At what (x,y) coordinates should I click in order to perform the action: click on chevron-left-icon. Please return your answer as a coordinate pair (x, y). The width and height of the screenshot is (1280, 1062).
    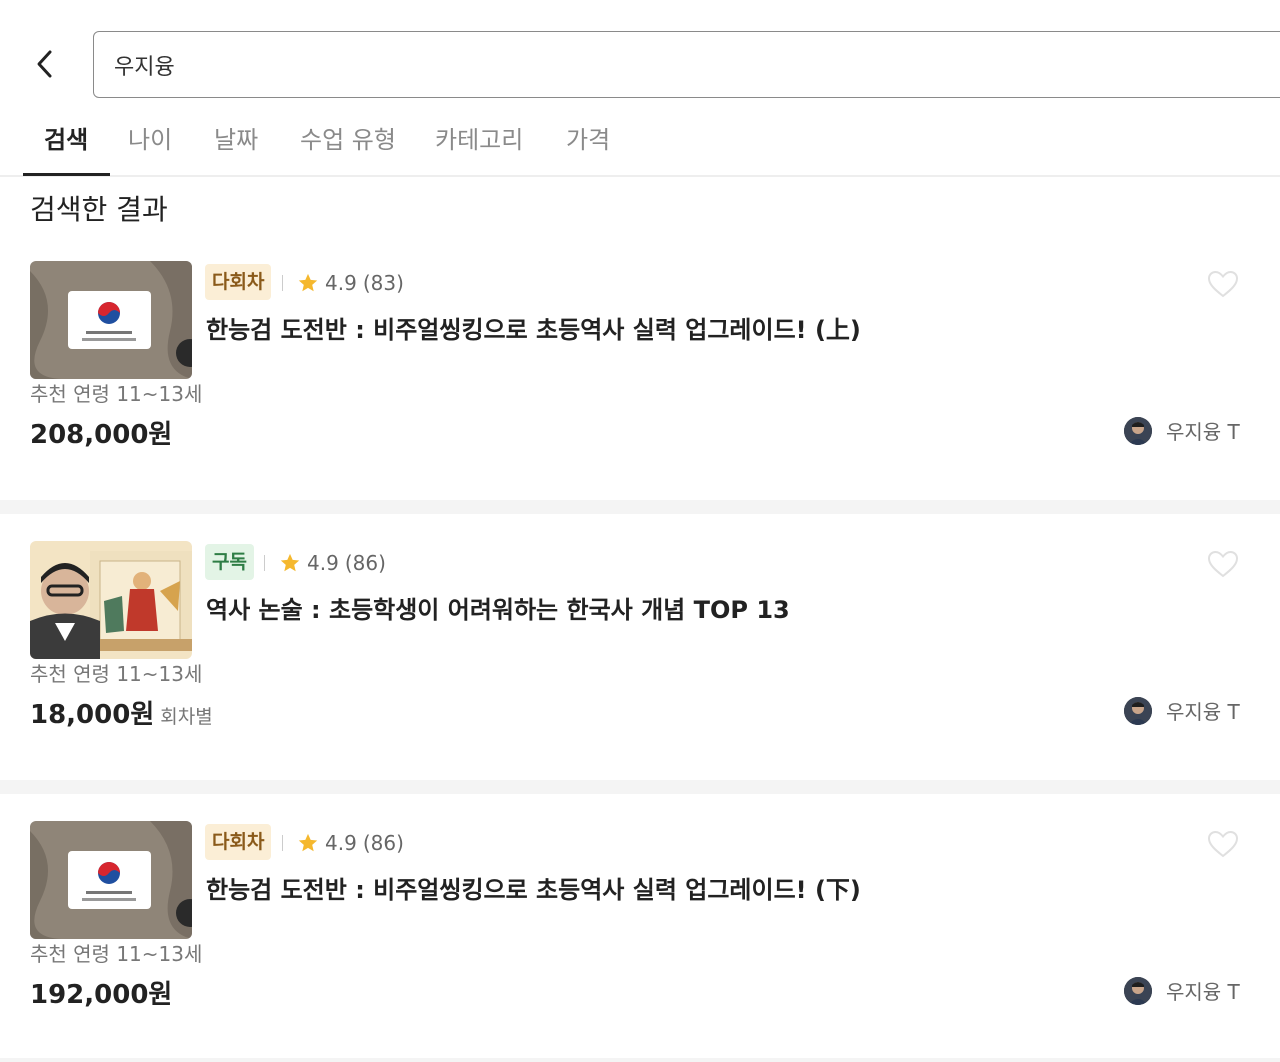
    Looking at the image, I should click on (44, 64).